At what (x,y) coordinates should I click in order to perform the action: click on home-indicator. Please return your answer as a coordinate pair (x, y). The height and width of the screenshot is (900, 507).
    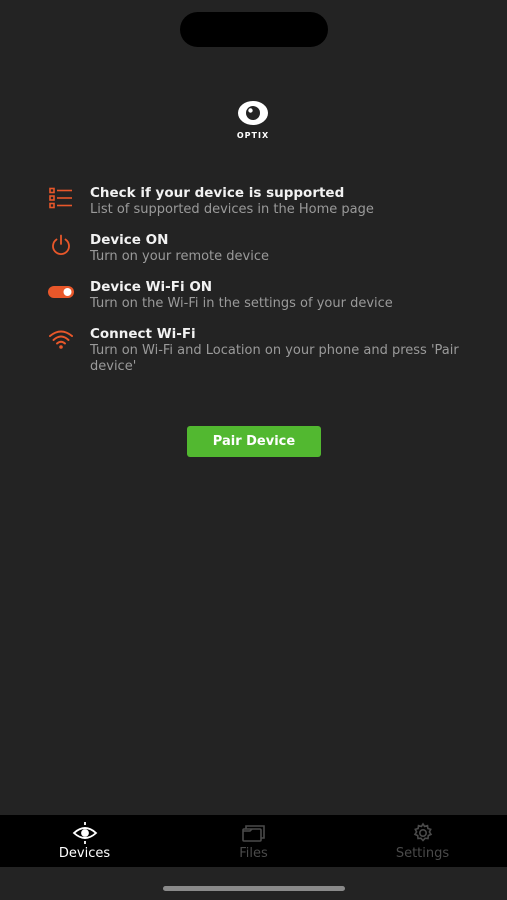
    Looking at the image, I should click on (254, 888).